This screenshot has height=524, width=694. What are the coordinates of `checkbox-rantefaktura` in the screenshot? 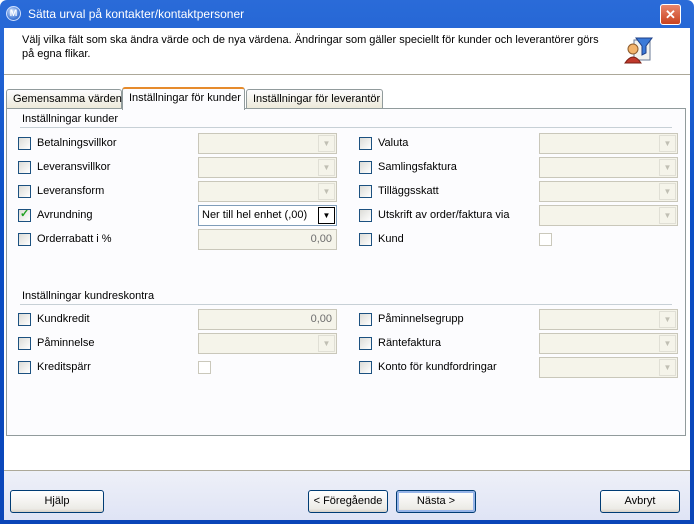 It's located at (365, 343).